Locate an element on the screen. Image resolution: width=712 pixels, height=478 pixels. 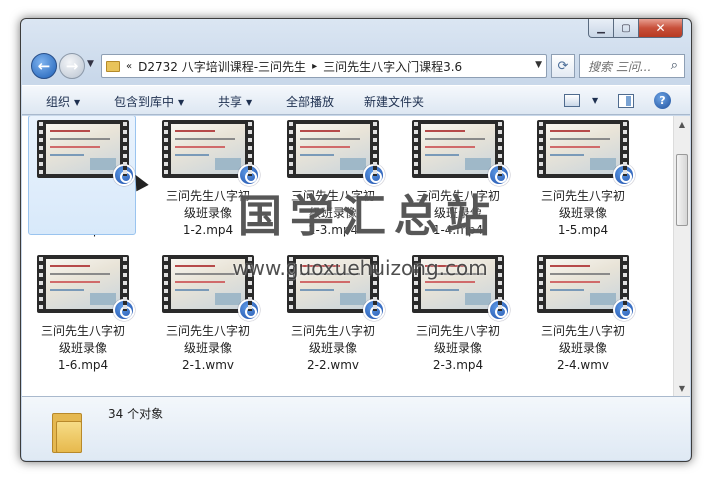
include-in-library-menu: 包含到库中 ▼ is located at coordinates (149, 101).